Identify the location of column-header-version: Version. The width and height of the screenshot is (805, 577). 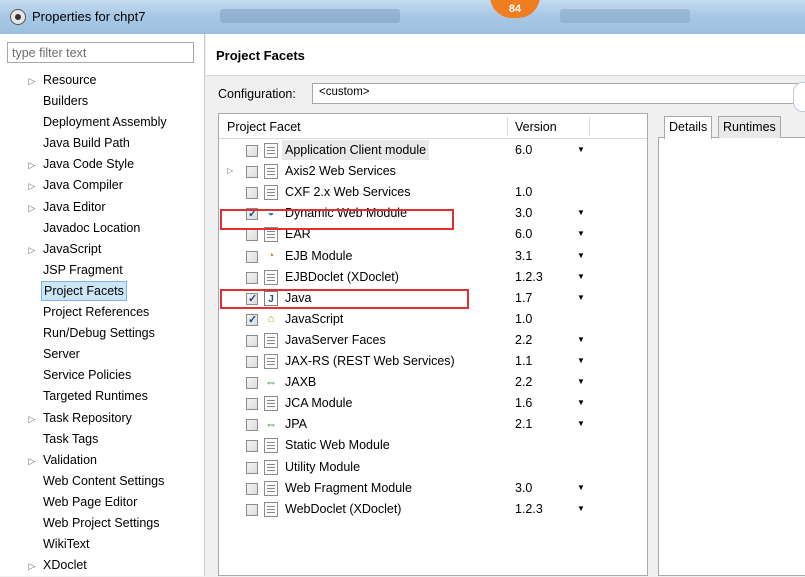
(536, 127).